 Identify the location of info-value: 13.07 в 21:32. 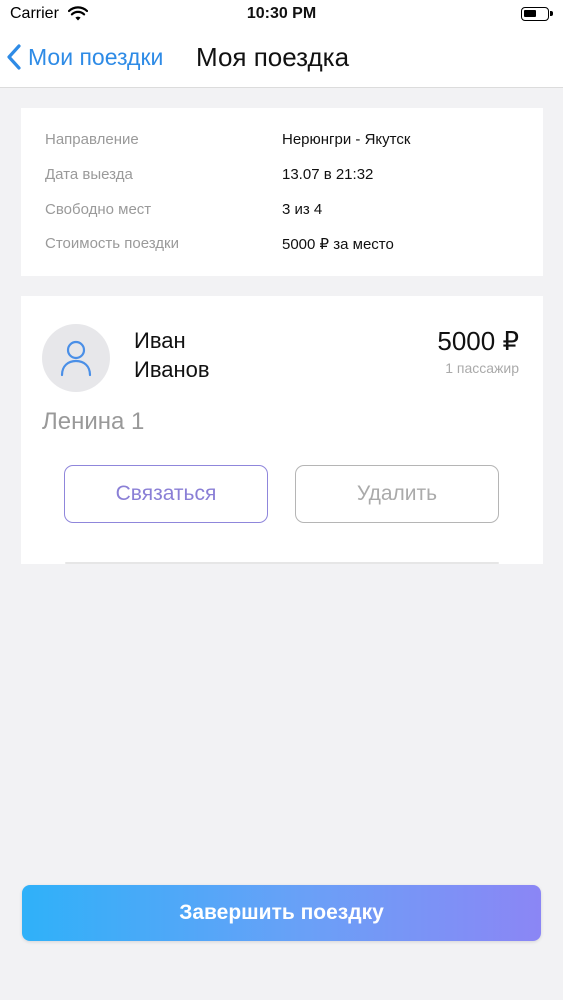
(328, 174).